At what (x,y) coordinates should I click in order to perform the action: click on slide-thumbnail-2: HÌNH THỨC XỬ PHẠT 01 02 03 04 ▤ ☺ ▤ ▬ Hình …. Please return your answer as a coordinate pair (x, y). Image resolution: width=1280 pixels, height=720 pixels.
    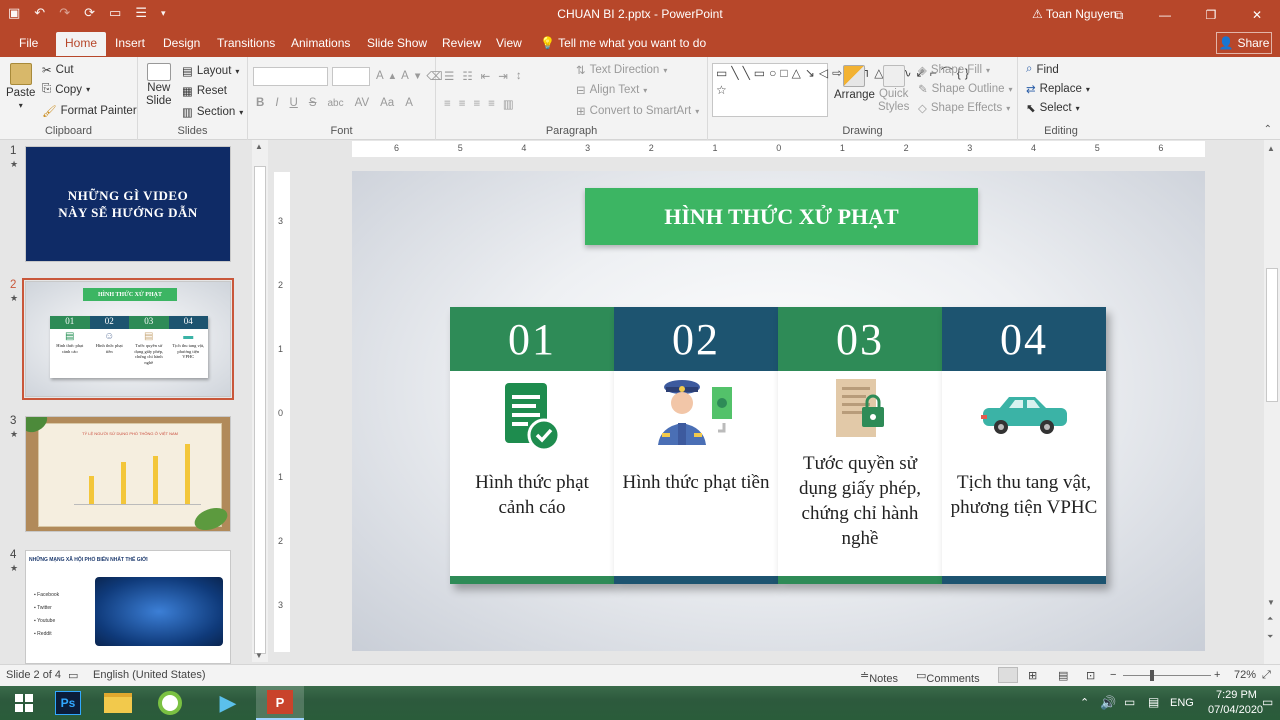
    Looking at the image, I should click on (128, 339).